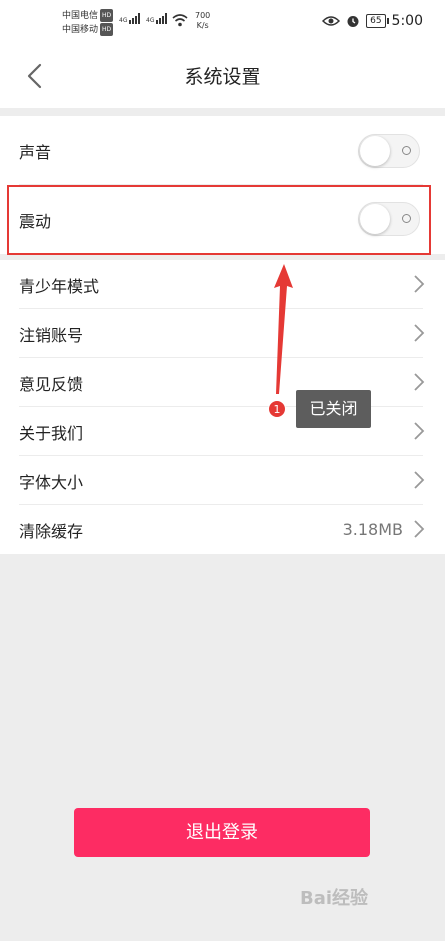 The image size is (445, 941). I want to click on alarm-icon, so click(353, 21).